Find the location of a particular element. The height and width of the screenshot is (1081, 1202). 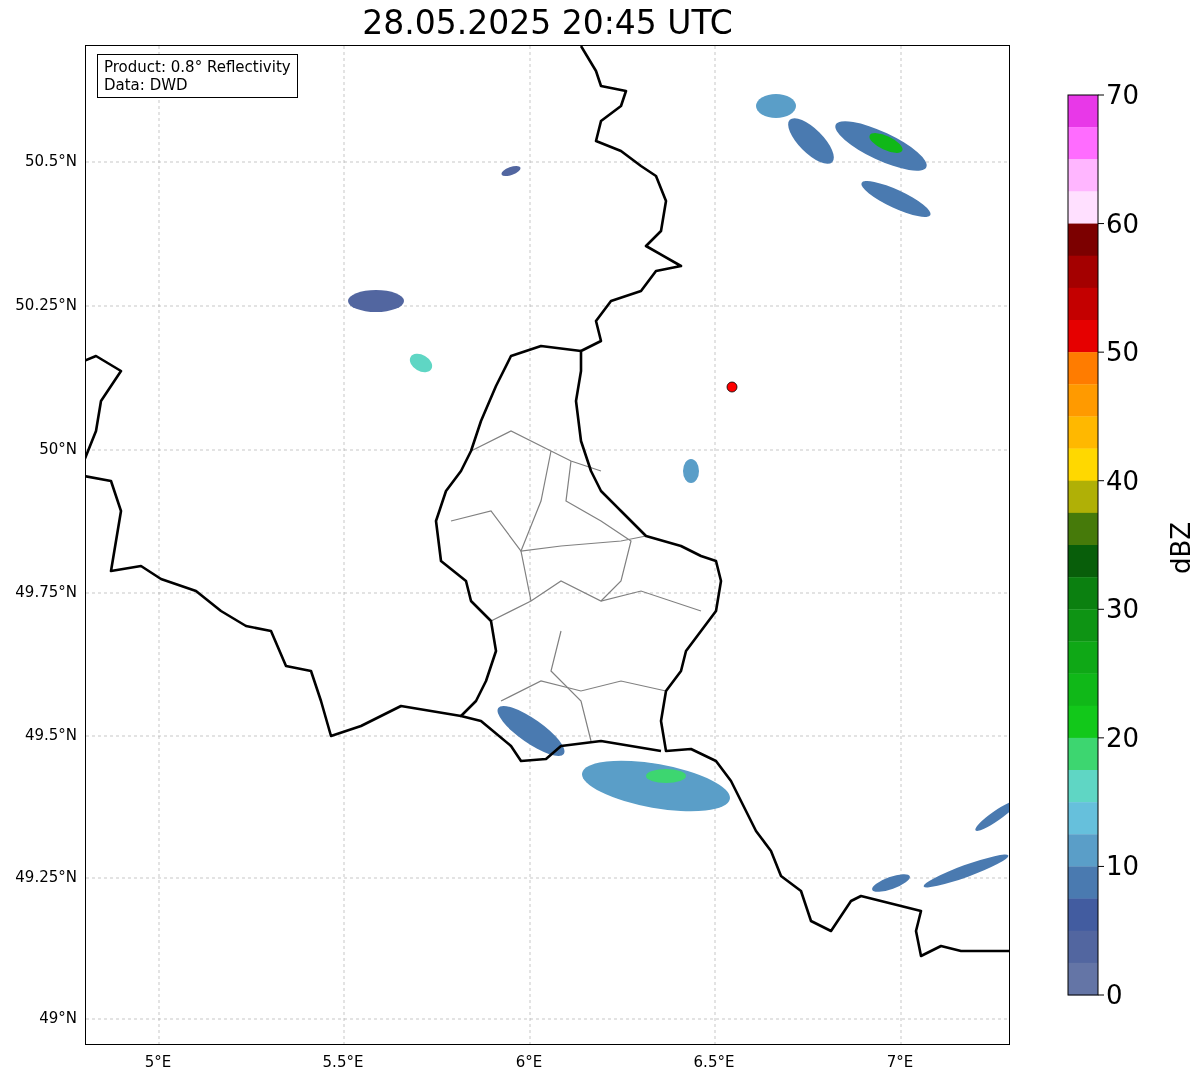

longitude-tick-label: 5.5°E is located at coordinates (343, 1062).